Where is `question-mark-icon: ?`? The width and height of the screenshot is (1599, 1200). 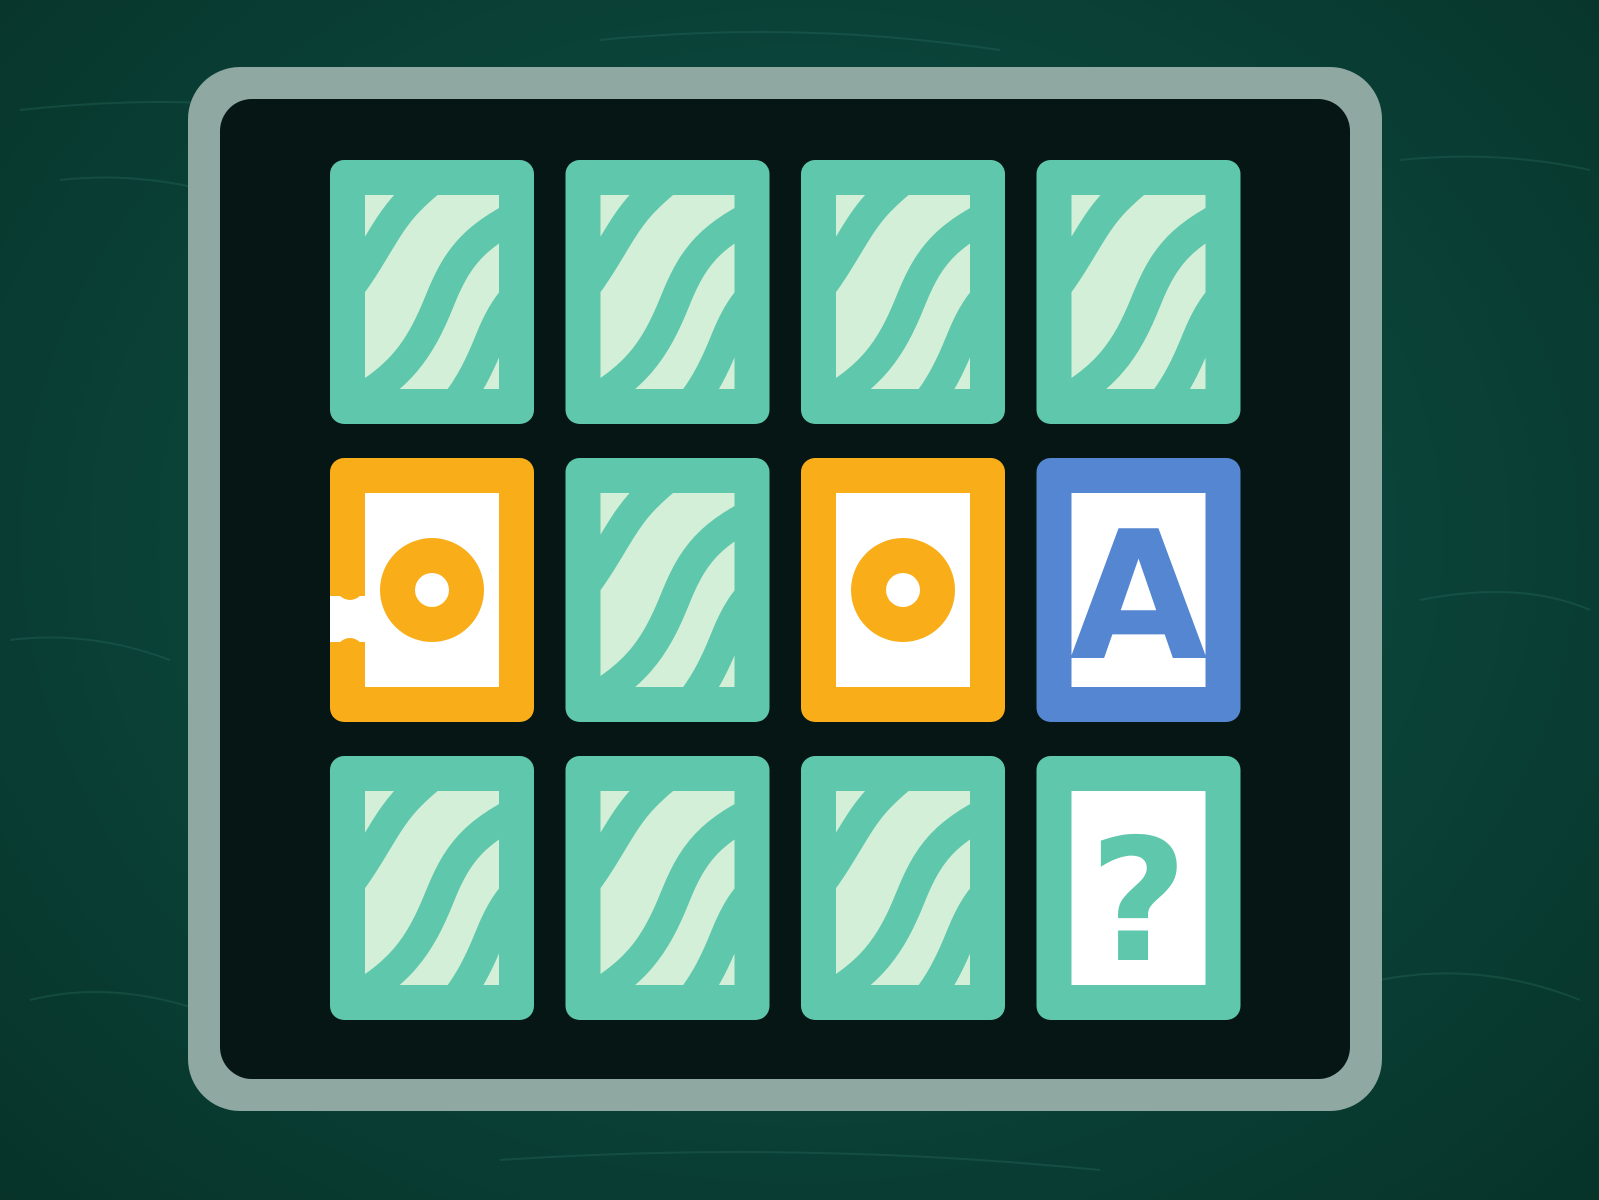
question-mark-icon: ? is located at coordinates (1138, 902).